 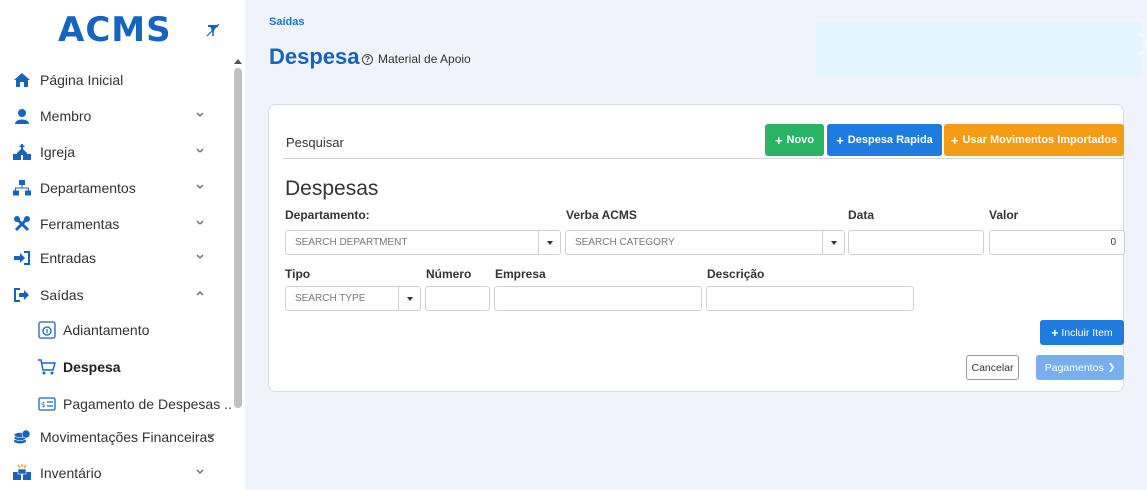 What do you see at coordinates (1074, 367) in the screenshot?
I see `pagamentos-label: Pagamentos` at bounding box center [1074, 367].